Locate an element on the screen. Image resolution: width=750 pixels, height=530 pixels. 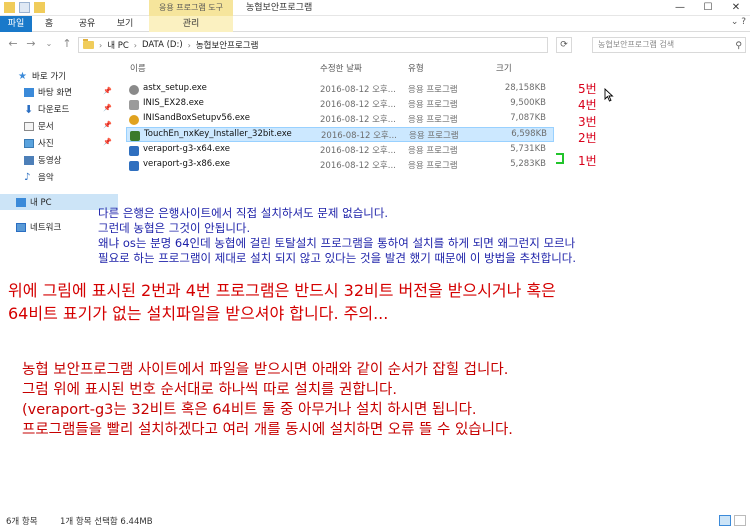
sidebar-item-label: 바로 가기 is located at coordinates (49, 77).